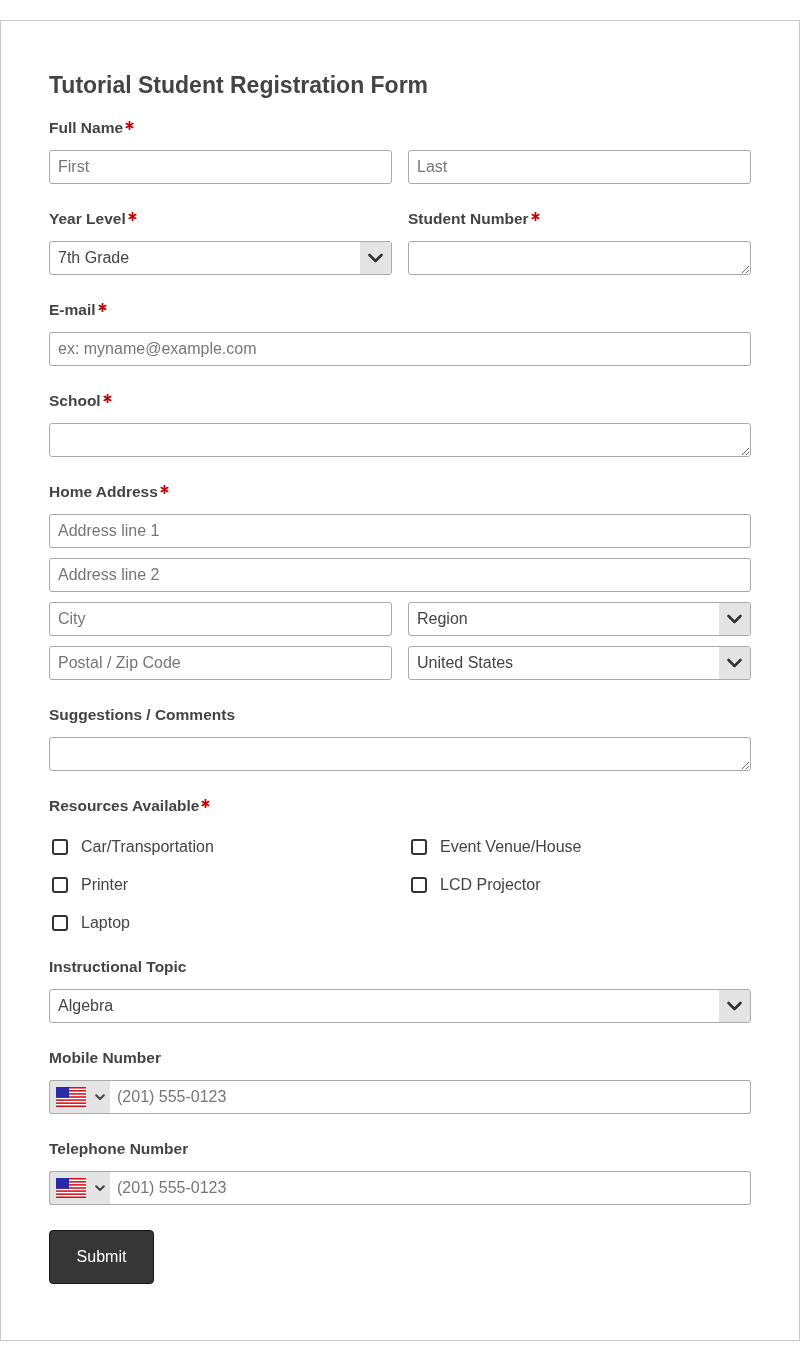 Image resolution: width=800 pixels, height=1350 pixels. I want to click on text-input: Address line 1, so click(400, 531).